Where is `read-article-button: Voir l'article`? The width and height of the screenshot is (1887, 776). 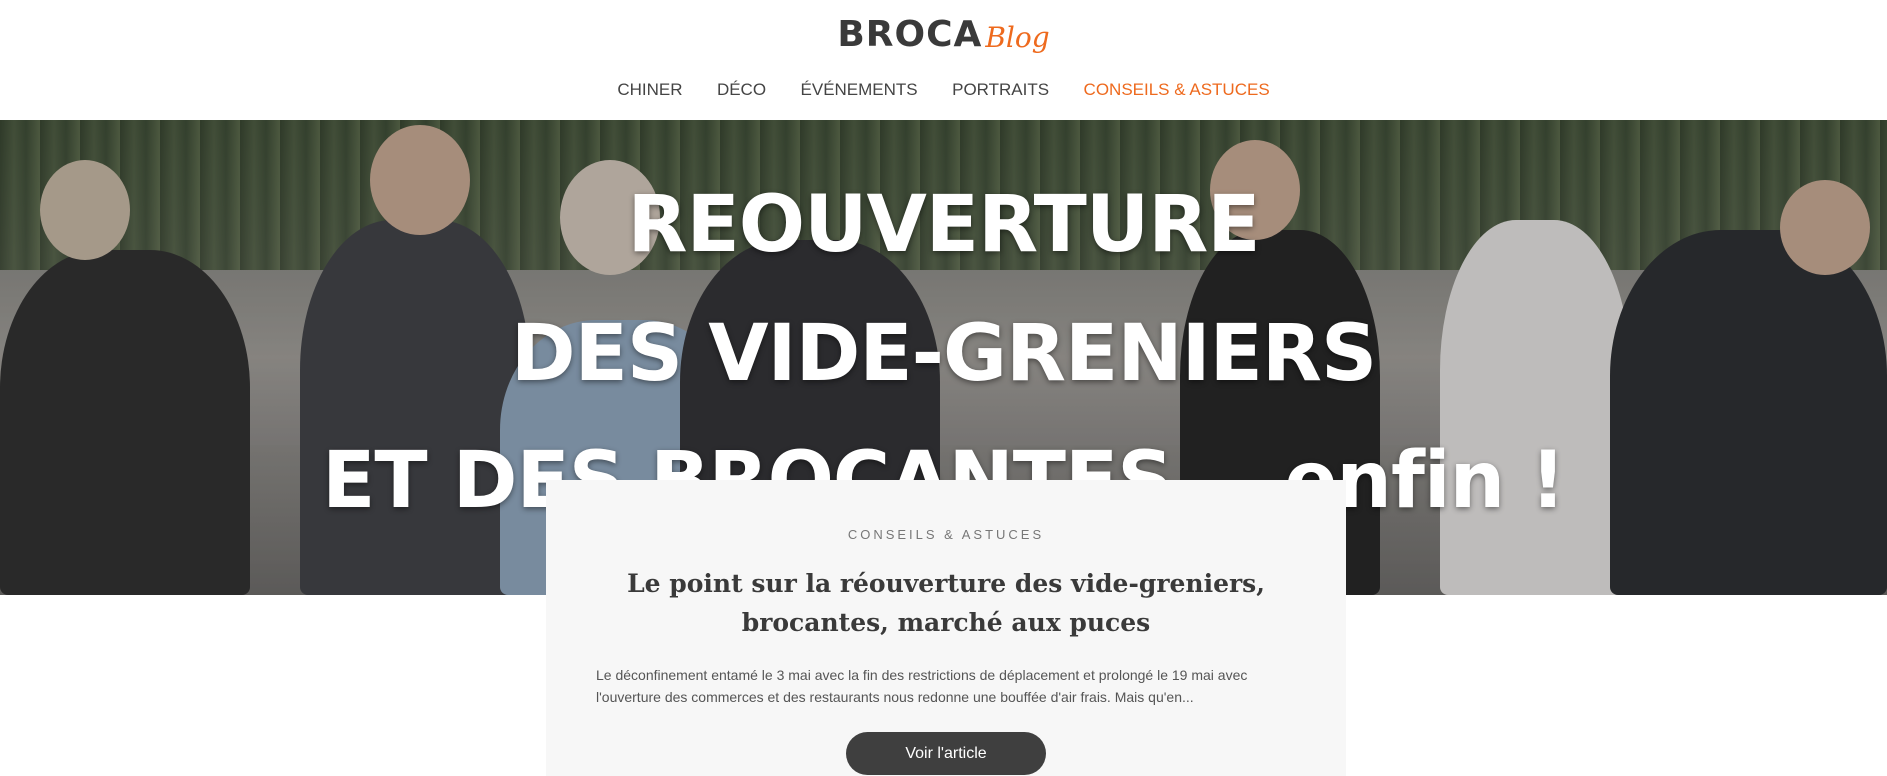
read-article-button: Voir l'article is located at coordinates (946, 753).